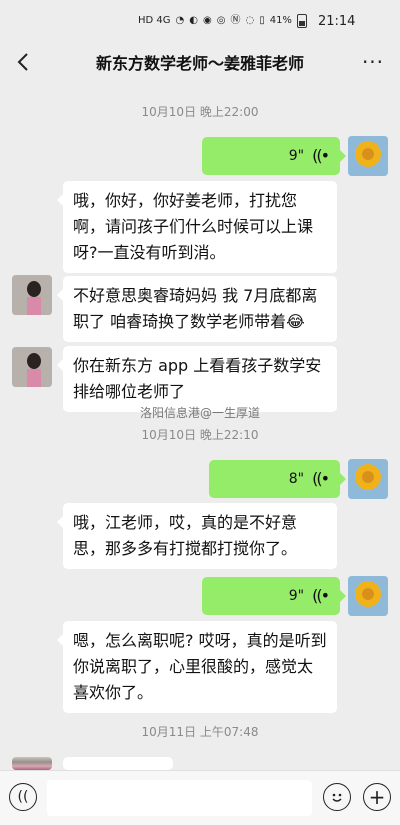 This screenshot has height=825, width=400. I want to click on plus-icon: +, so click(377, 797).